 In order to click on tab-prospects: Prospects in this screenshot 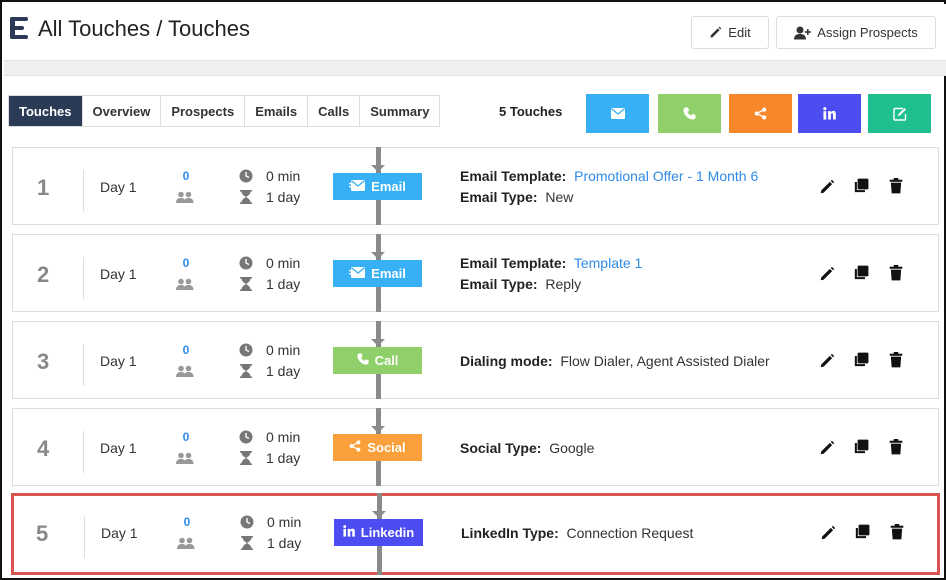, I will do `click(203, 111)`.